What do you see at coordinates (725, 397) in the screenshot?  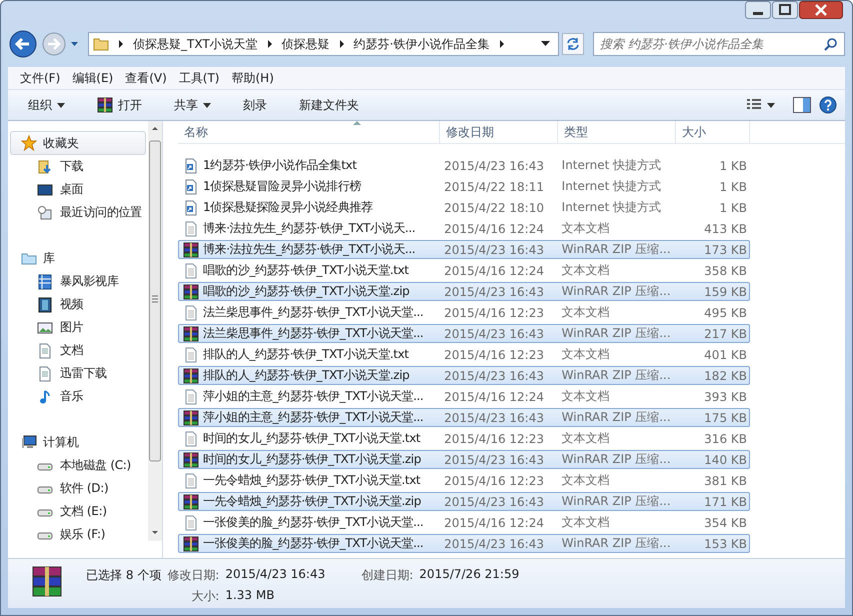 I see `file-size: 393 KB` at bounding box center [725, 397].